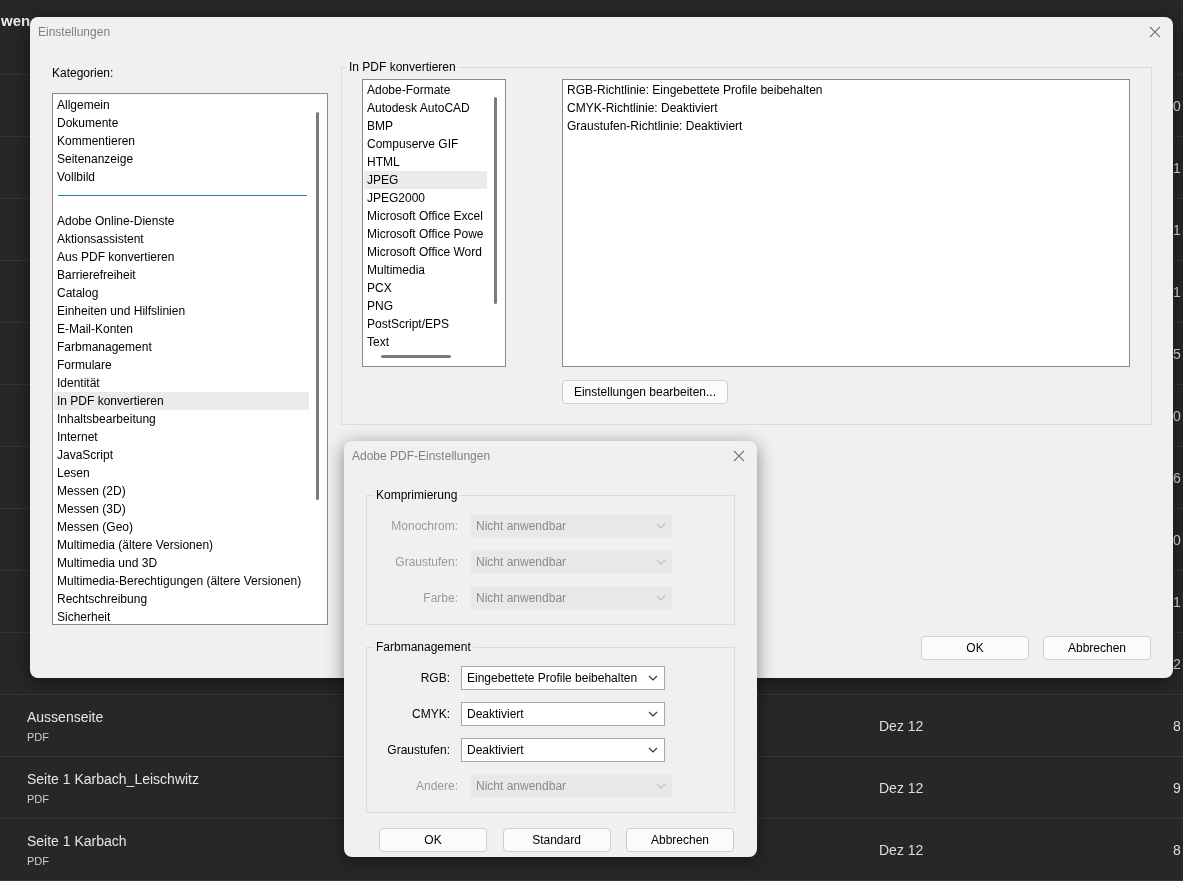 This screenshot has width=1183, height=881. I want to click on format-item: HTML, so click(425, 162).